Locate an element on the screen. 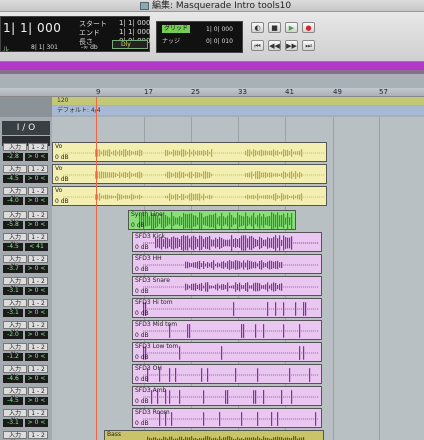 This screenshot has width=424, height=440. main-counter: 1| 1| 000 is located at coordinates (32, 28).